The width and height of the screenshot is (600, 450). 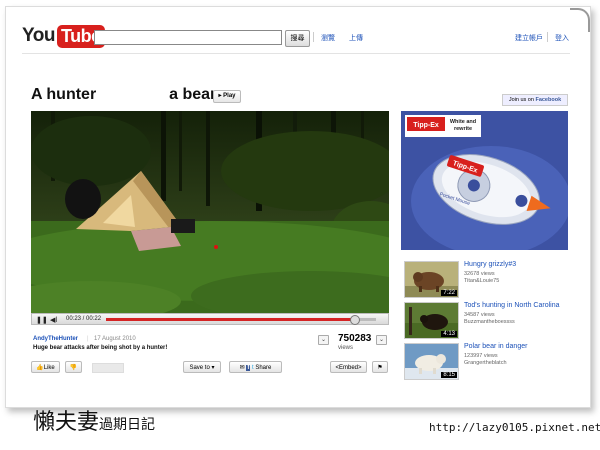 I want to click on search-input, so click(x=188, y=37).